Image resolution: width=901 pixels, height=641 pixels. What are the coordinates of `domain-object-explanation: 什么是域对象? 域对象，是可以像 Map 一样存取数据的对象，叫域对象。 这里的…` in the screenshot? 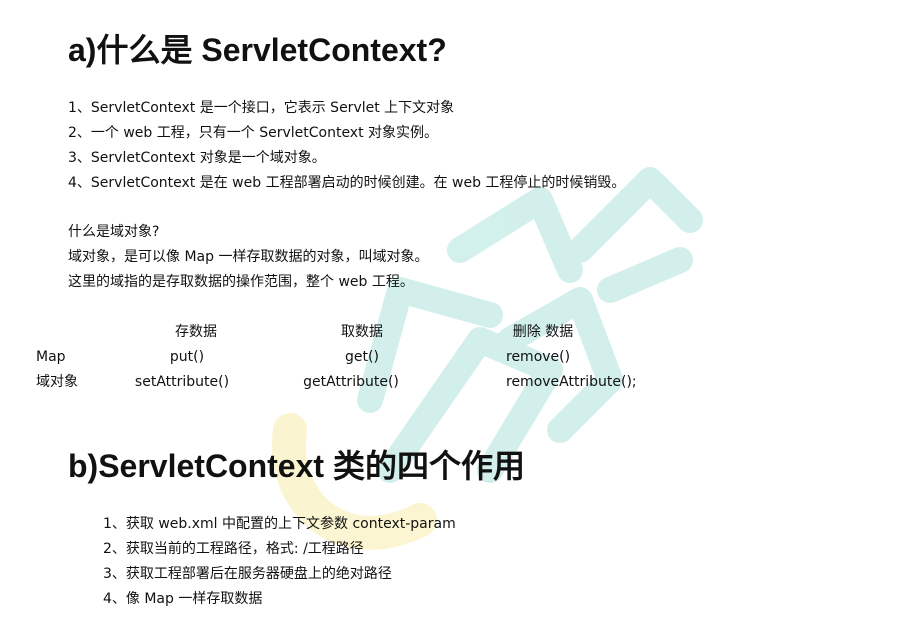 It's located at (248, 257).